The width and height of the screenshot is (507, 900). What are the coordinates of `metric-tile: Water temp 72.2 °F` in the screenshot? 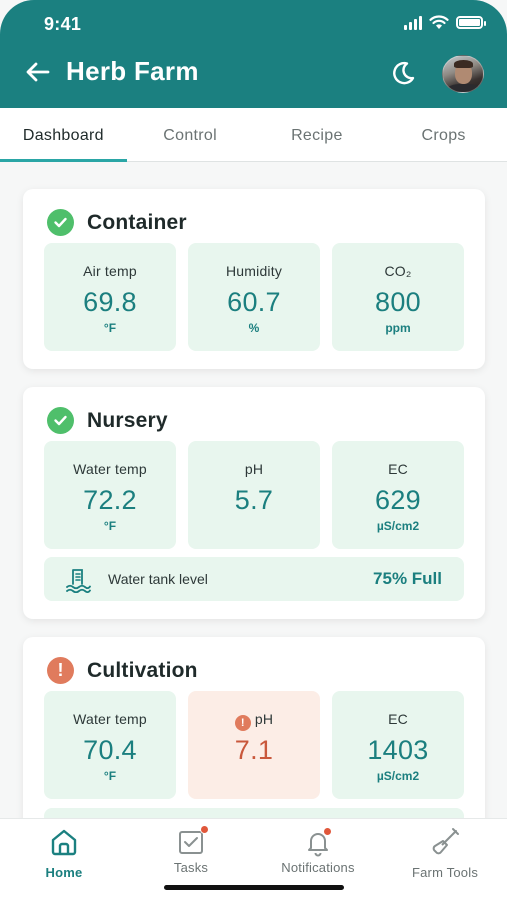 It's located at (110, 495).